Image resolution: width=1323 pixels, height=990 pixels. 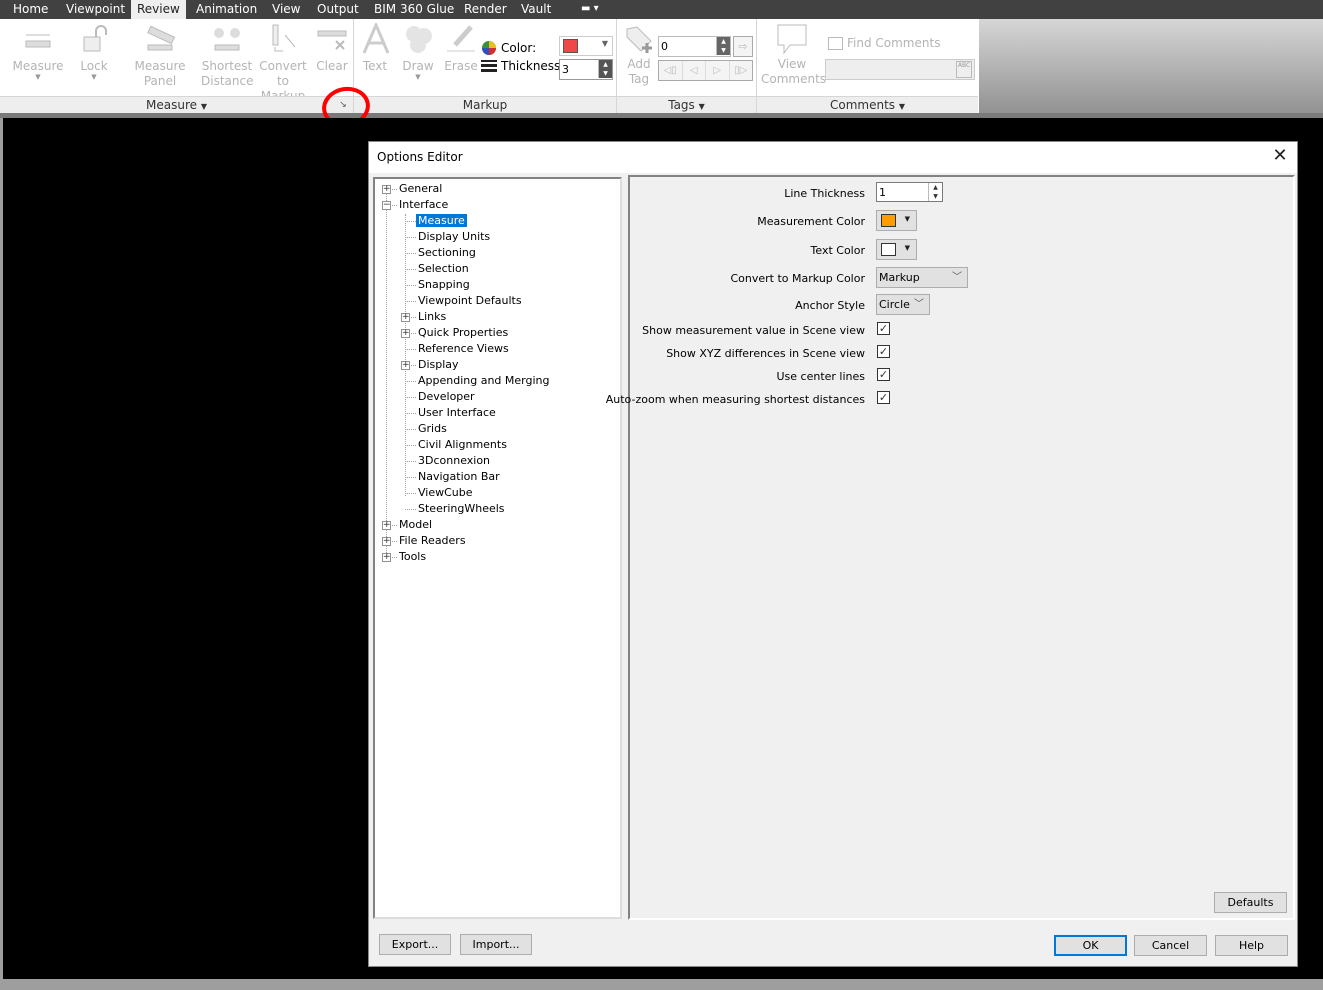 I want to click on tree-item-snapping: Snapping, so click(x=444, y=285).